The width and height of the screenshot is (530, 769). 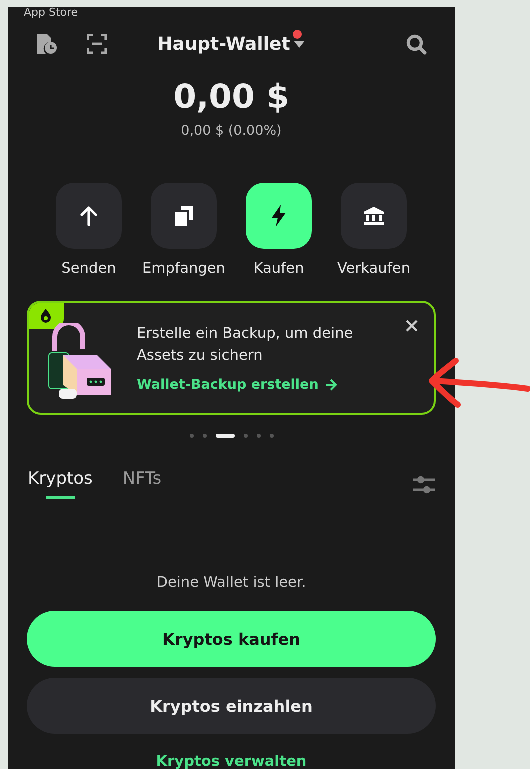 I want to click on arrow-right-icon, so click(x=331, y=385).